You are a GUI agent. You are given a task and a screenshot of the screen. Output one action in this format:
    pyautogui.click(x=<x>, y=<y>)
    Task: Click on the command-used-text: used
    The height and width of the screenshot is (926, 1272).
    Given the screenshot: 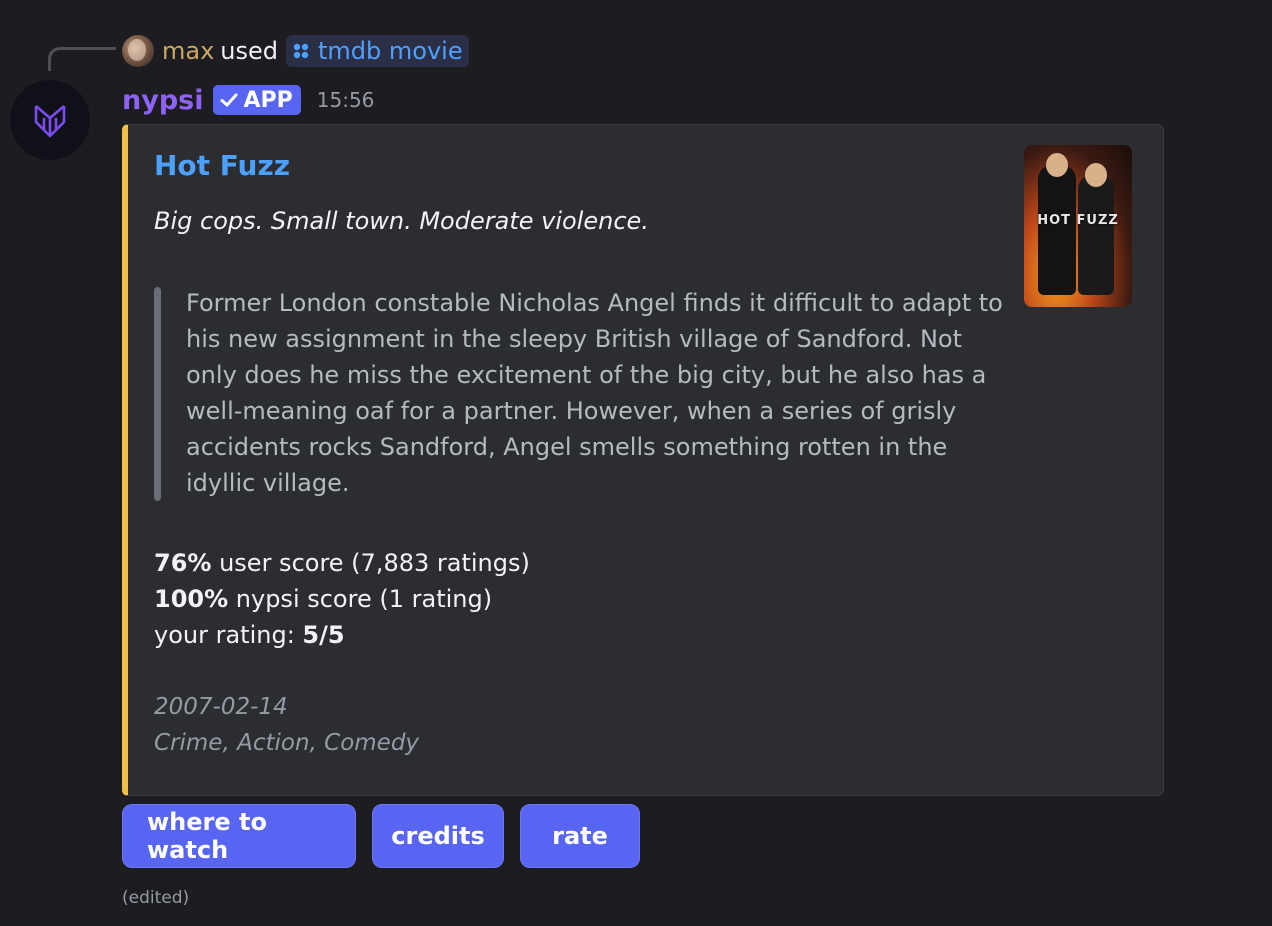 What is the action you would take?
    pyautogui.click(x=249, y=51)
    